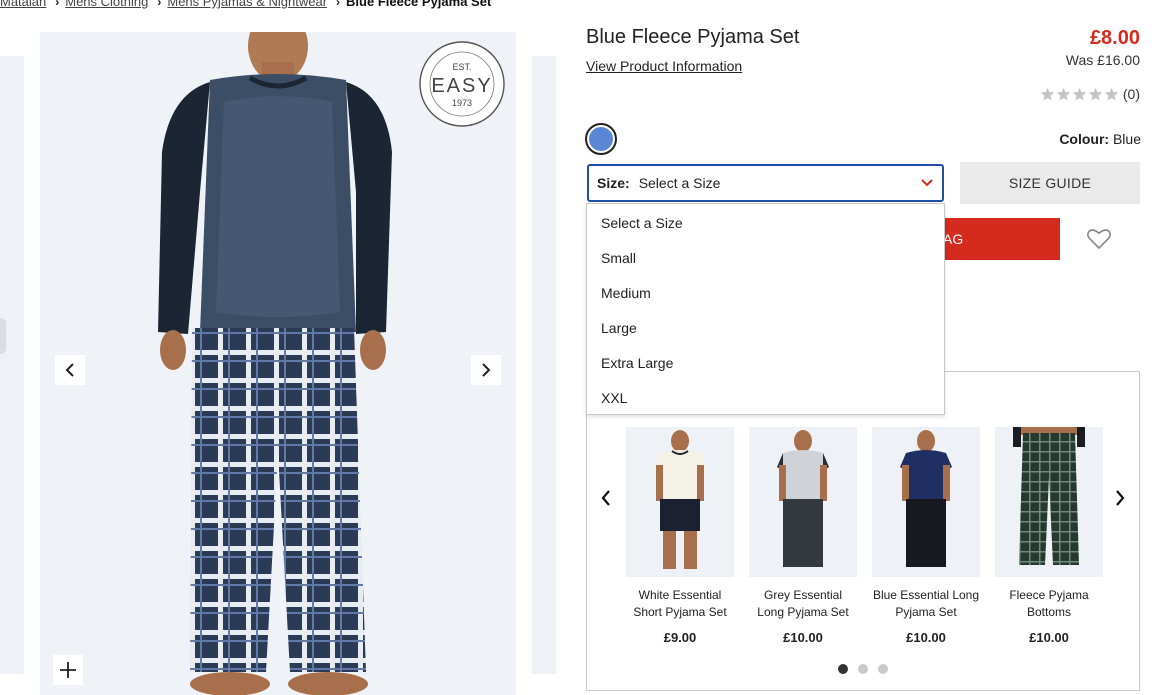  I want to click on rating-count: (0), so click(1131, 94).